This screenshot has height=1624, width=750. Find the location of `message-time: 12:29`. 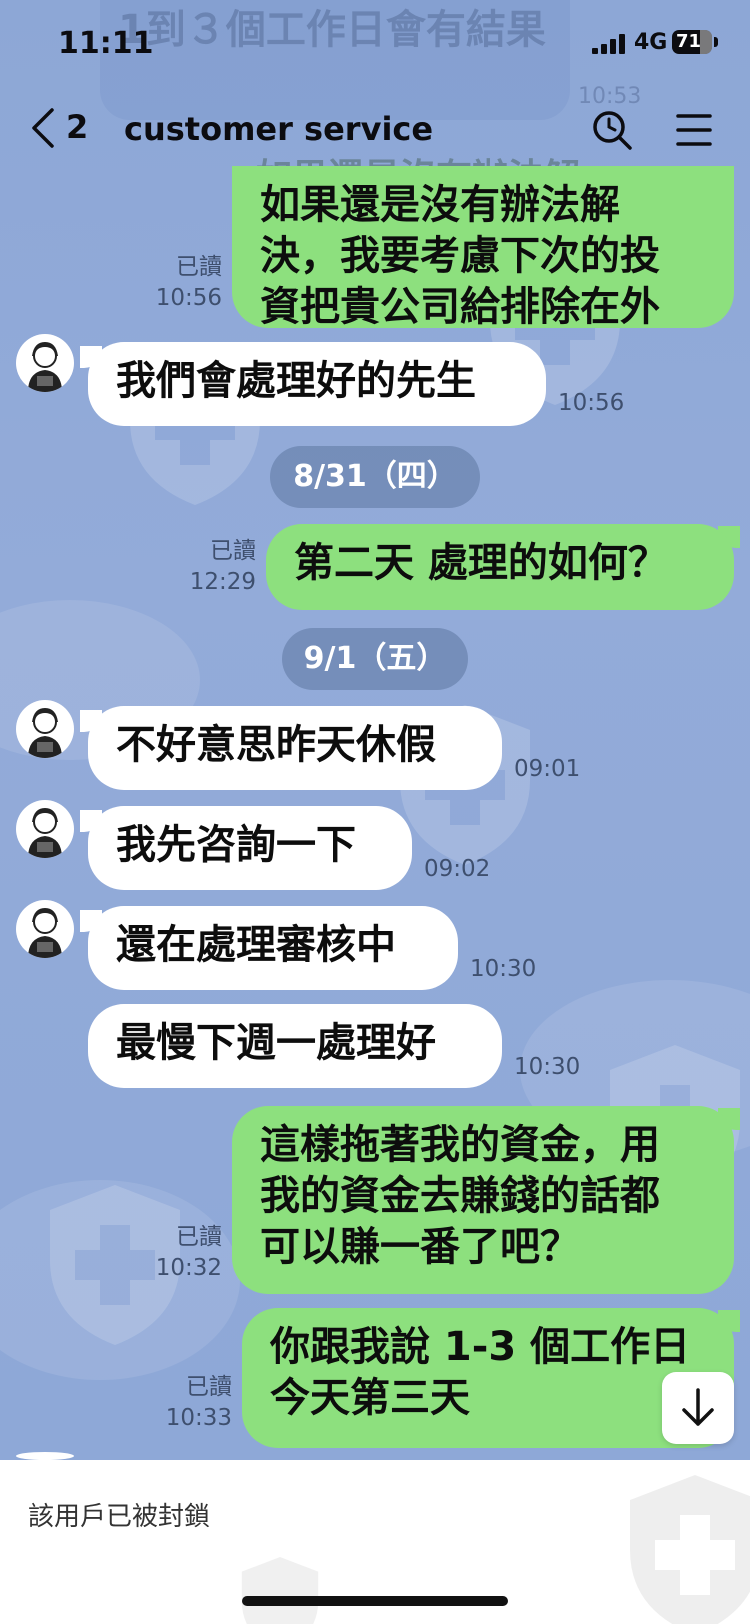

message-time: 12:29 is located at coordinates (222, 582).